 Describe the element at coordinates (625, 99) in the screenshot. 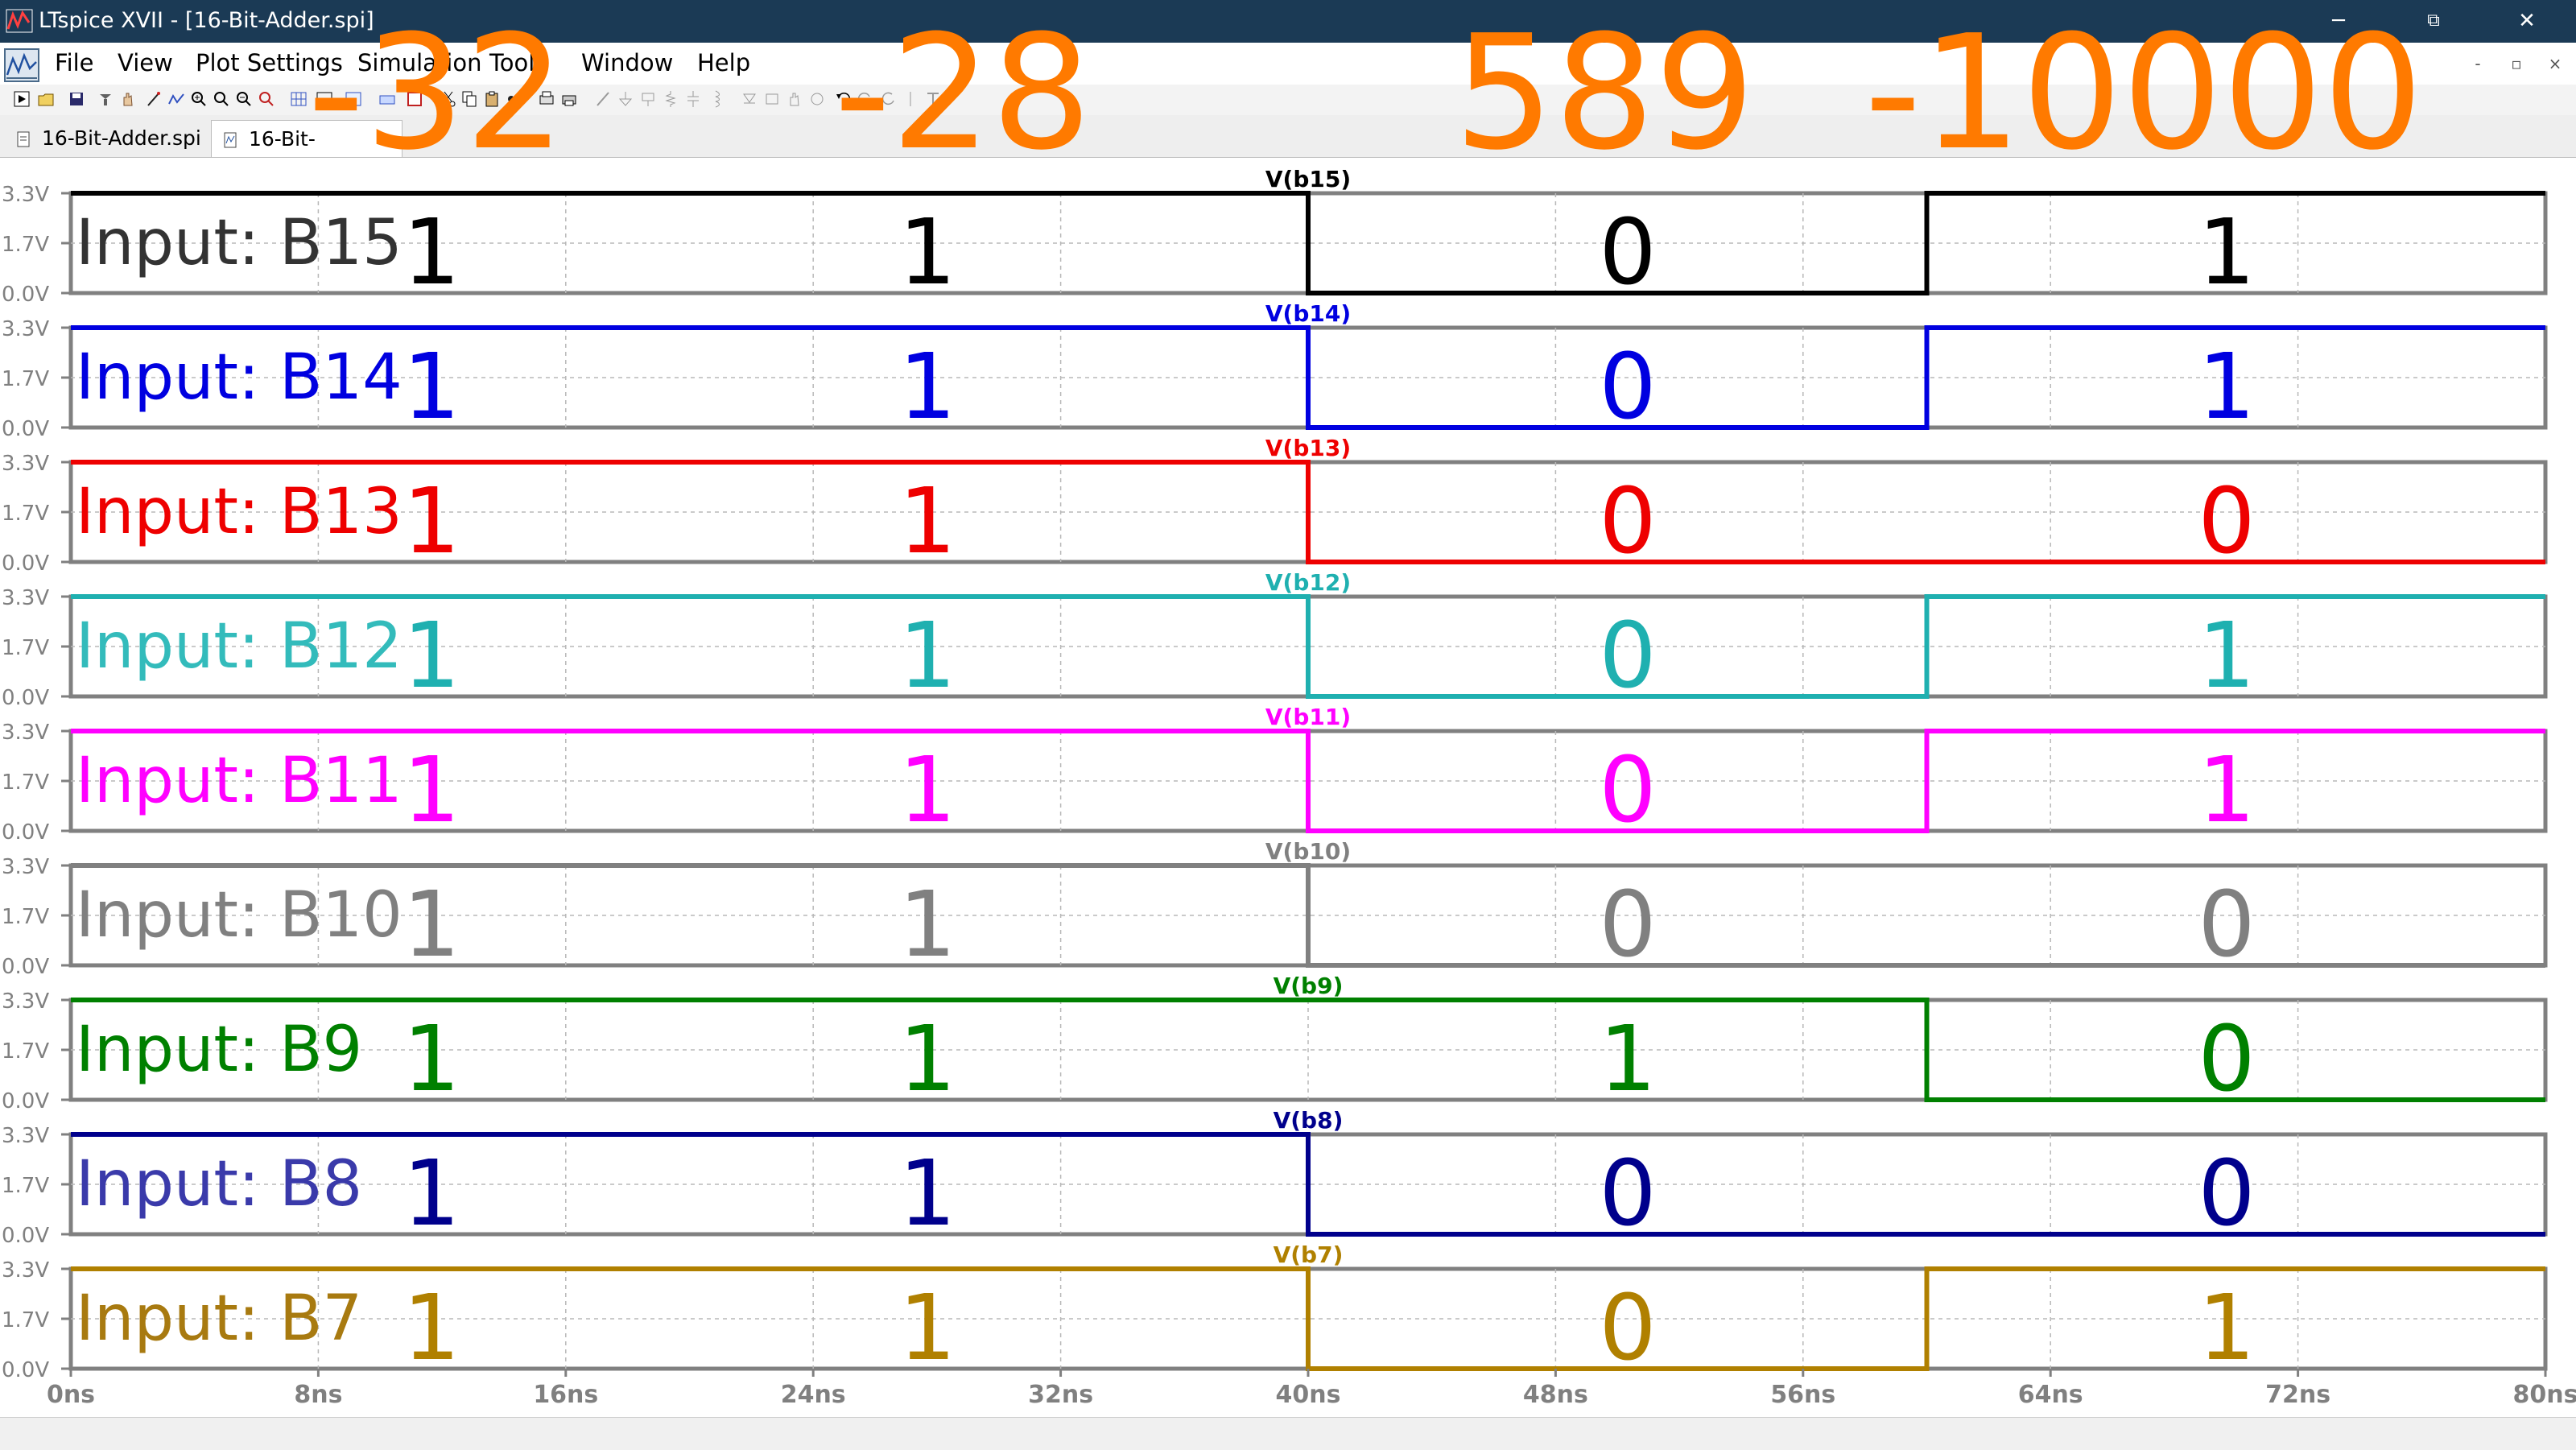

I see `ground-icon` at that location.